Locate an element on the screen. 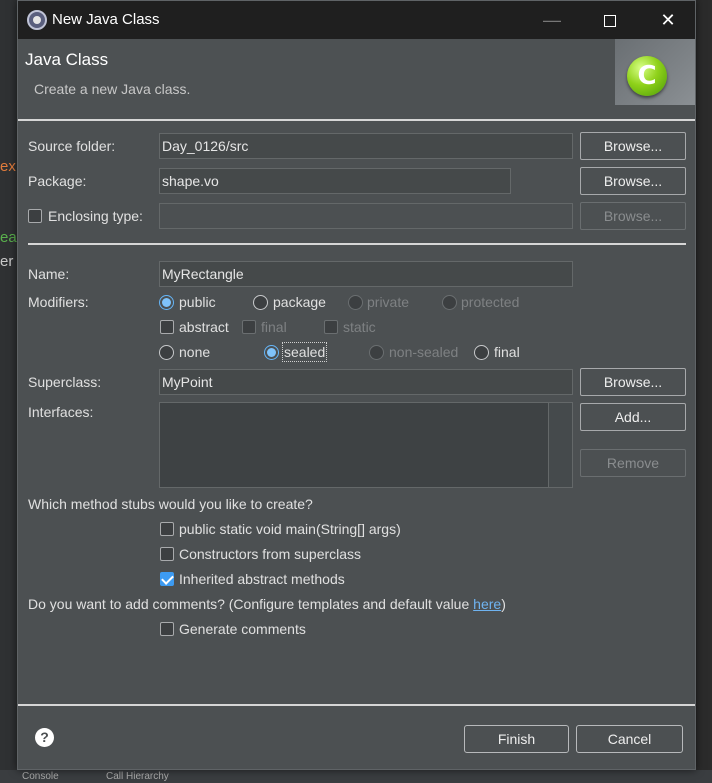 Image resolution: width=712 pixels, height=783 pixels. wizard-title: Java Class is located at coordinates (67, 59).